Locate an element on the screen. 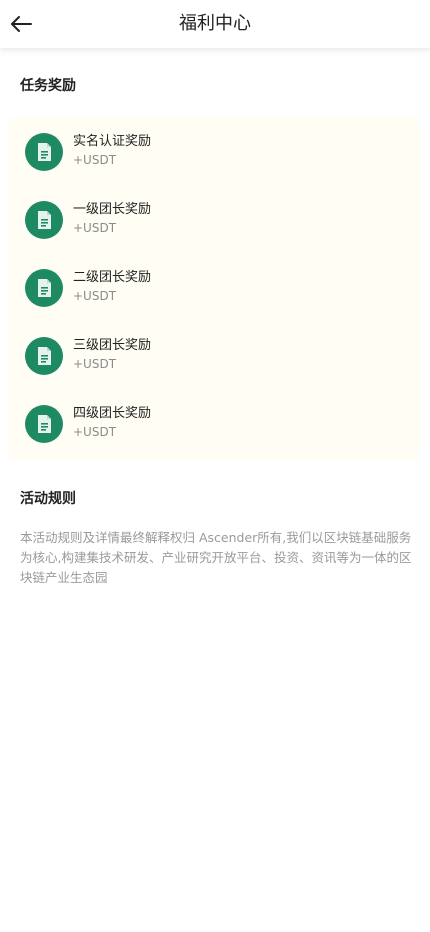 This screenshot has height=932, width=430. tasks-section-title: 任务奖励 is located at coordinates (48, 86).